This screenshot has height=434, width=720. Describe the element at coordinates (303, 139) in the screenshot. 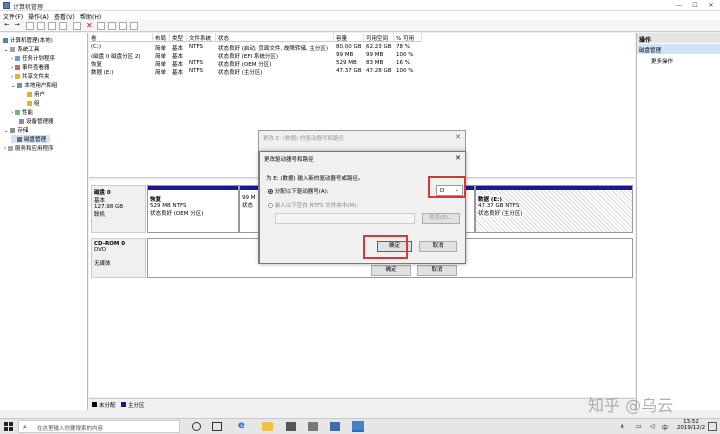

I see `dialog-title: 更改 E: (数据) 的驱动器号和路径` at that location.